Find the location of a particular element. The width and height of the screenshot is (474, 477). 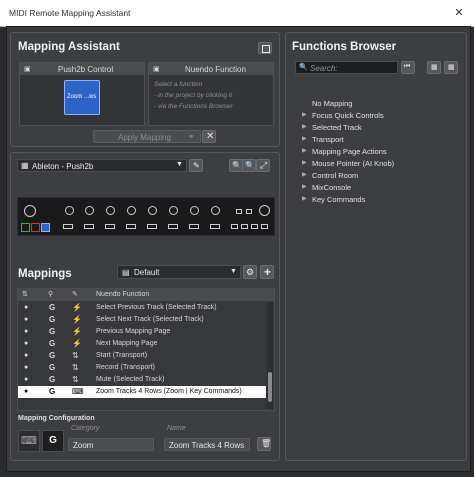

preset-settings-button: ⚙ is located at coordinates (250, 272).